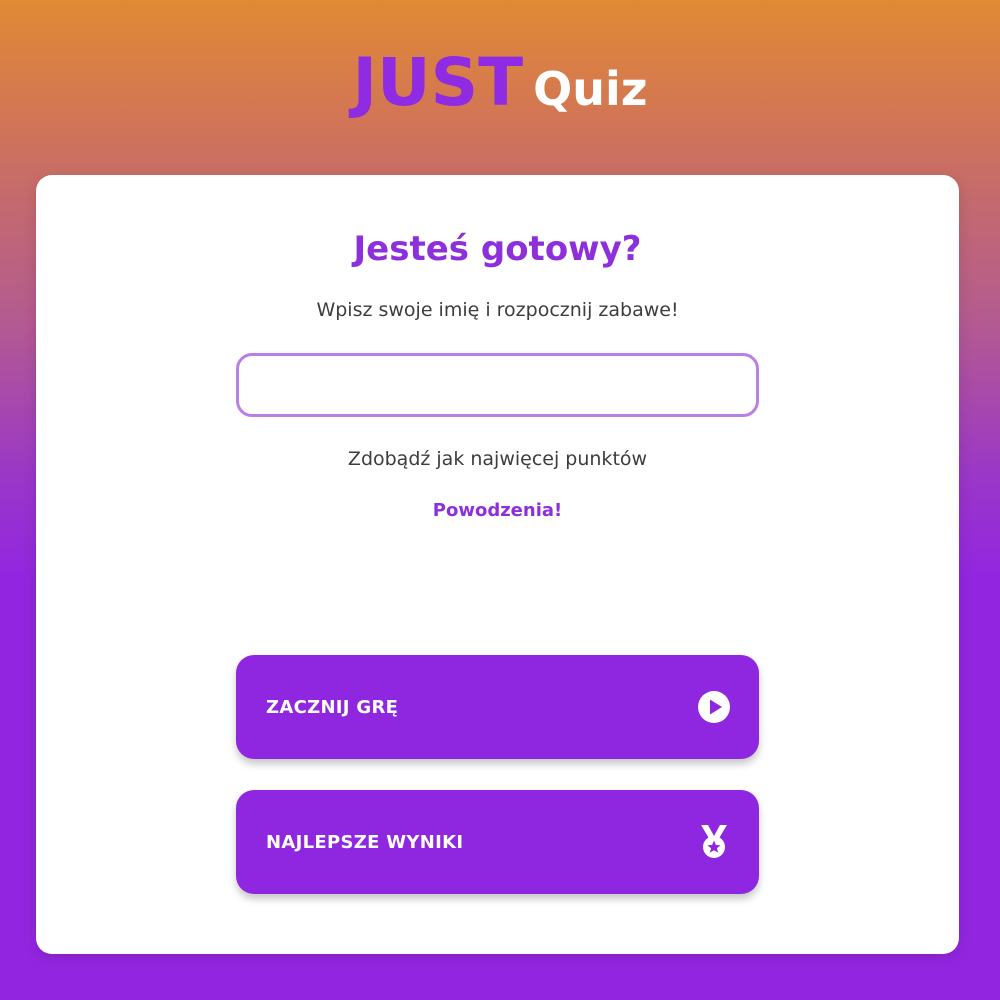  I want to click on play-circle-icon, so click(714, 707).